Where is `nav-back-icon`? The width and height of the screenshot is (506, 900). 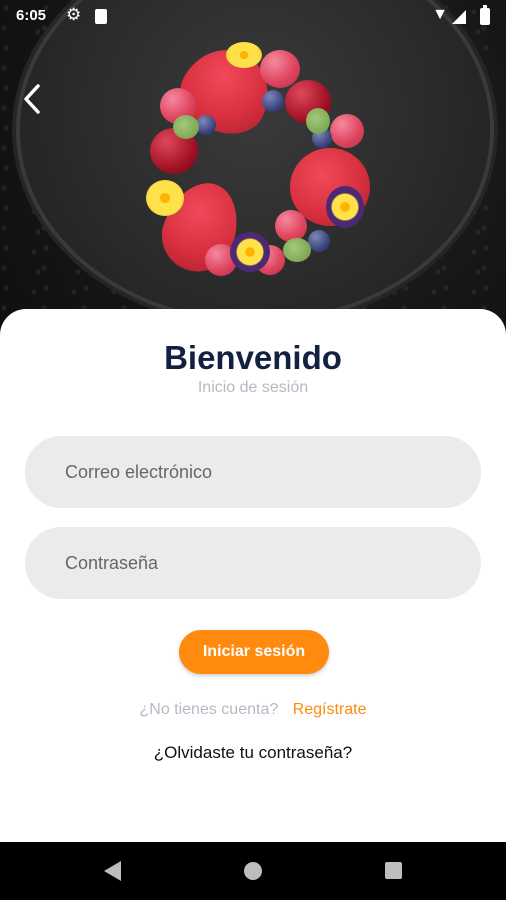 nav-back-icon is located at coordinates (112, 871).